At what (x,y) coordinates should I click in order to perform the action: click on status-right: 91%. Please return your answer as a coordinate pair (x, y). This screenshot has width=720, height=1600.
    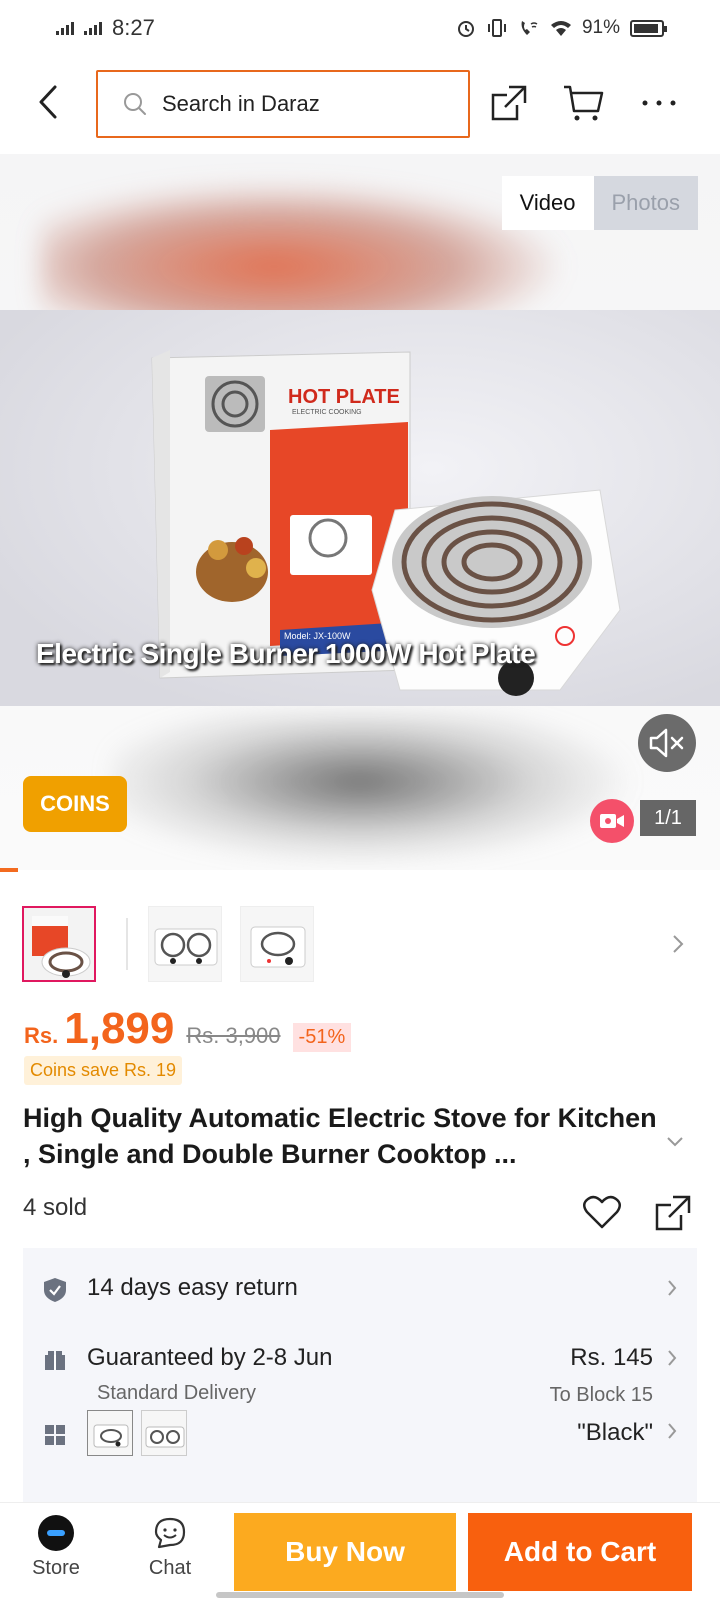
    Looking at the image, I should click on (561, 28).